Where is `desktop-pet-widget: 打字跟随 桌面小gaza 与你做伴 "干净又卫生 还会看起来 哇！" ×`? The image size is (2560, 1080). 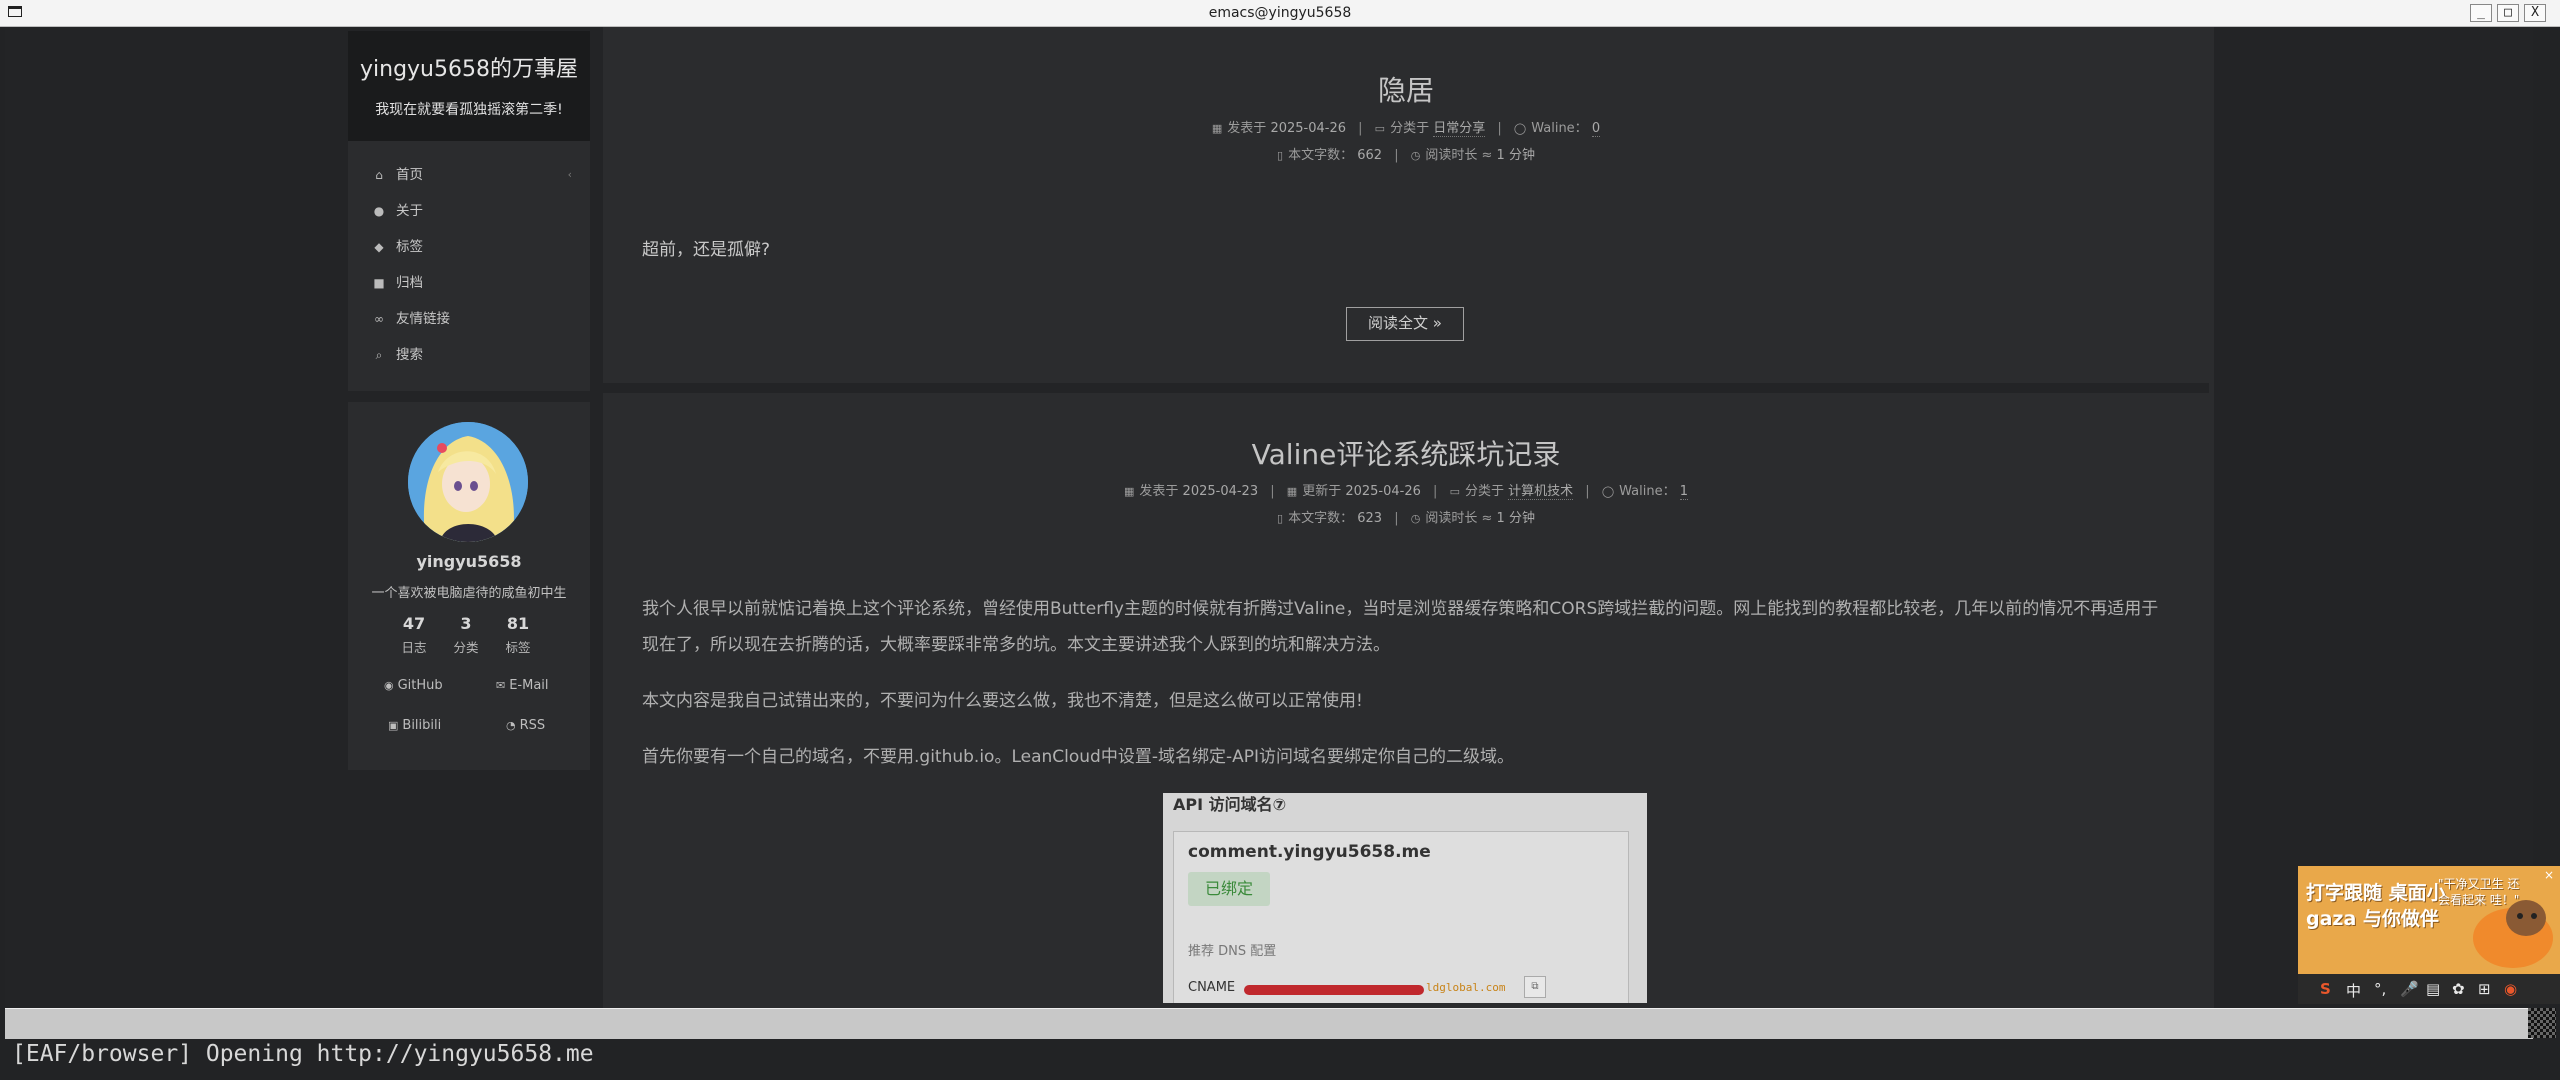
desktop-pet-widget: 打字跟随 桌面小gaza 与你做伴 "干净又卫生 还会看起来 哇！" × is located at coordinates (2429, 920).